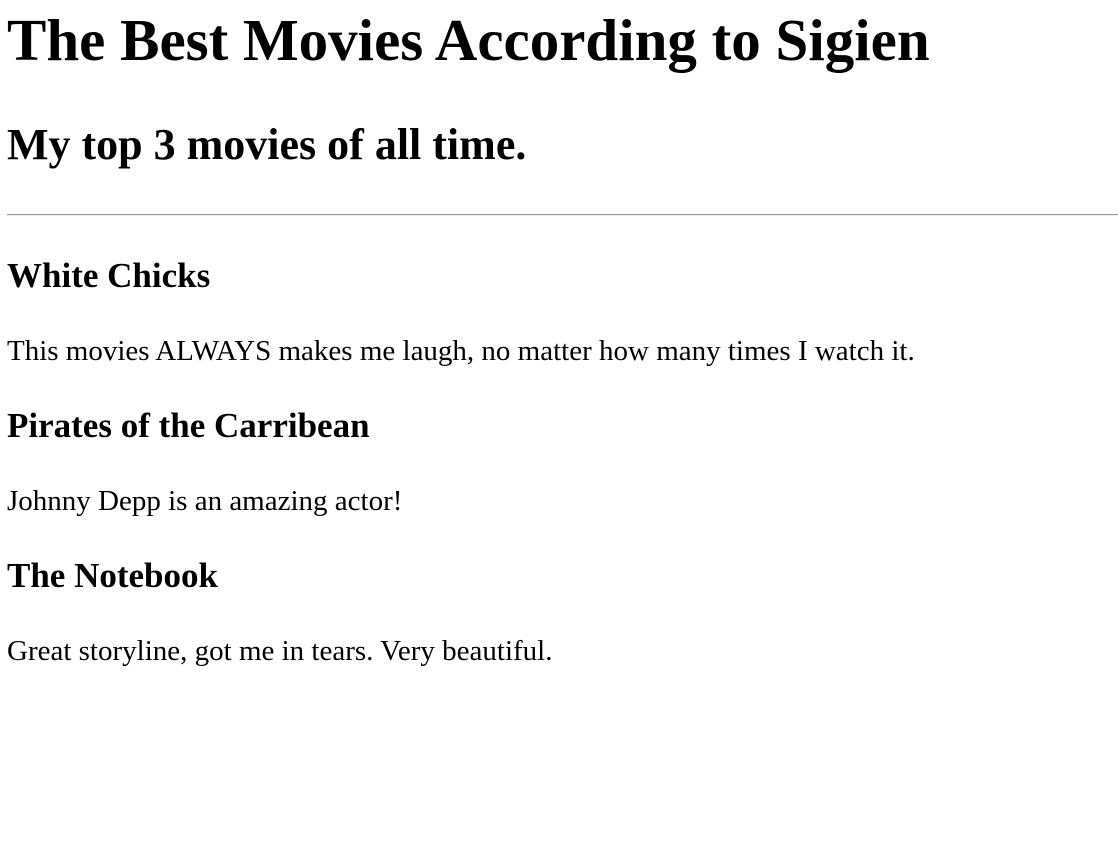 The height and width of the screenshot is (868, 1118). Describe the element at coordinates (205, 501) in the screenshot. I see `movie-comment: Johnny Depp is an amazing actor!` at that location.